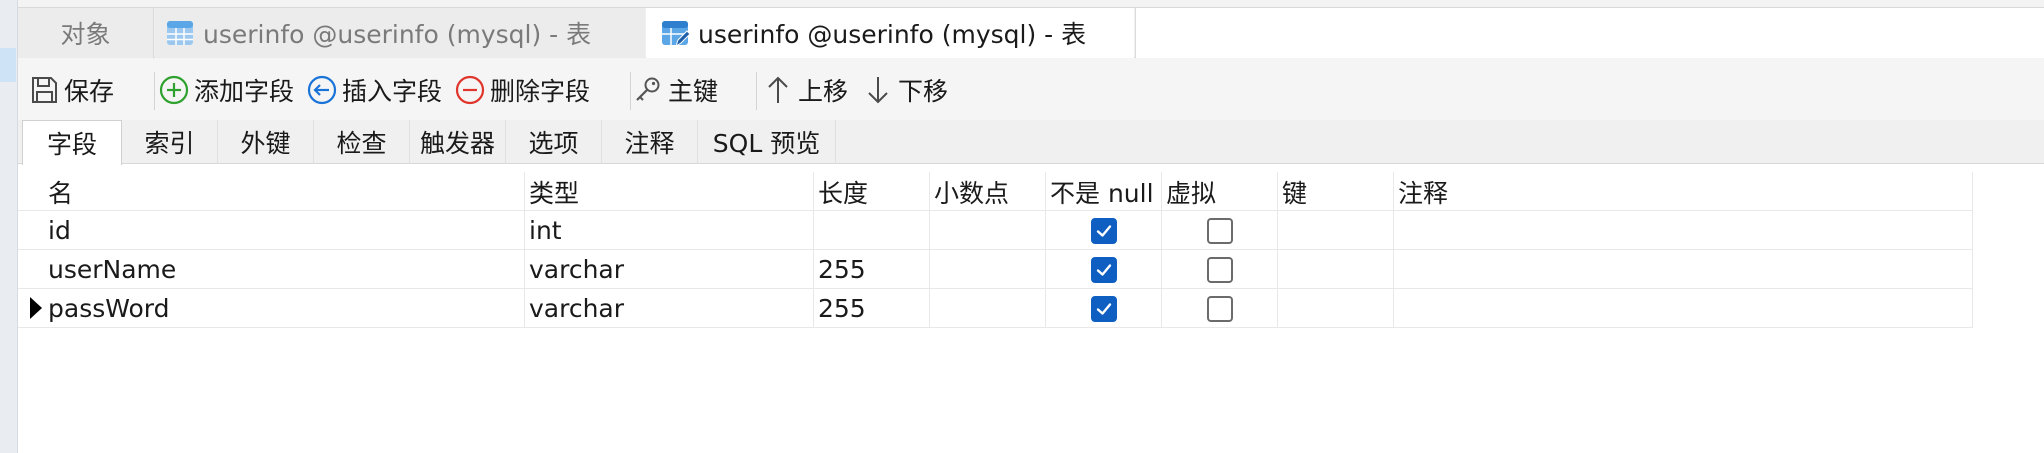  What do you see at coordinates (284, 269) in the screenshot?
I see `field-name-cell: userName` at bounding box center [284, 269].